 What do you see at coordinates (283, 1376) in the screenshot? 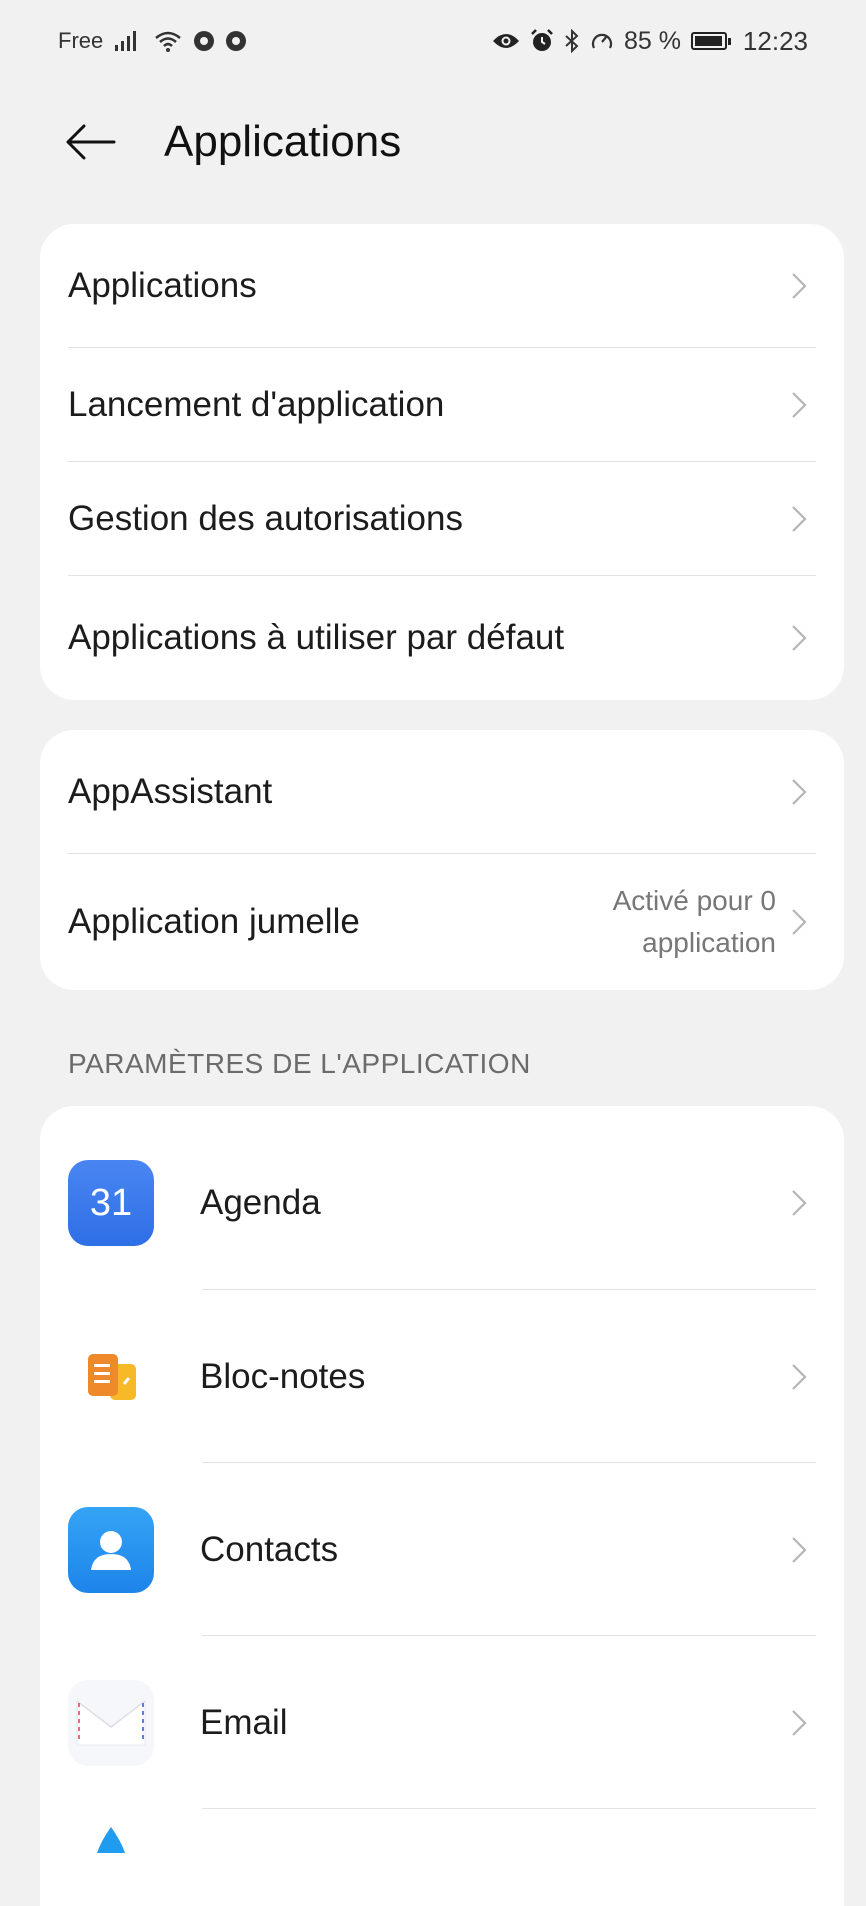
I see `app-item-label: Bloc-notes` at bounding box center [283, 1376].